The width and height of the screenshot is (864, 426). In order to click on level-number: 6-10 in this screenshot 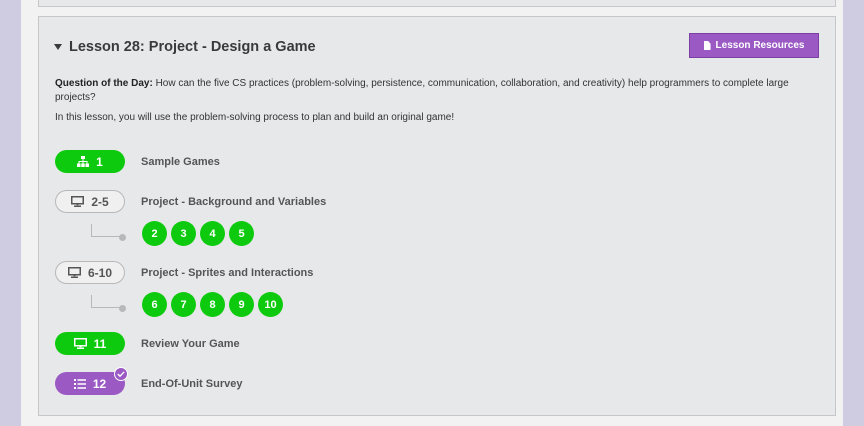, I will do `click(100, 272)`.